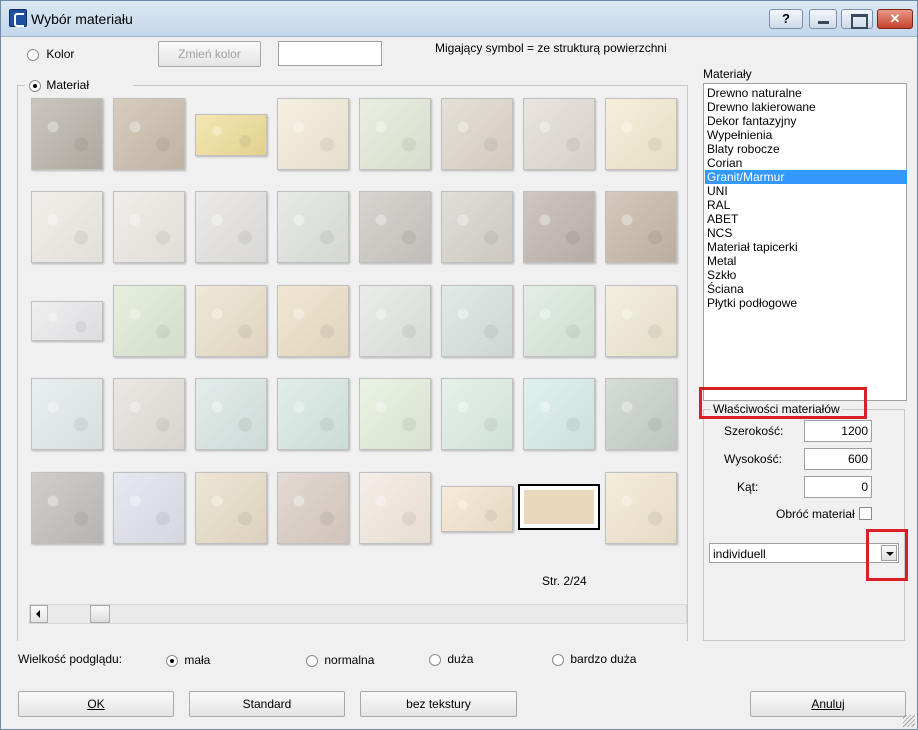  Describe the element at coordinates (559, 507) in the screenshot. I see `swatch-sand-slab-selected` at that location.